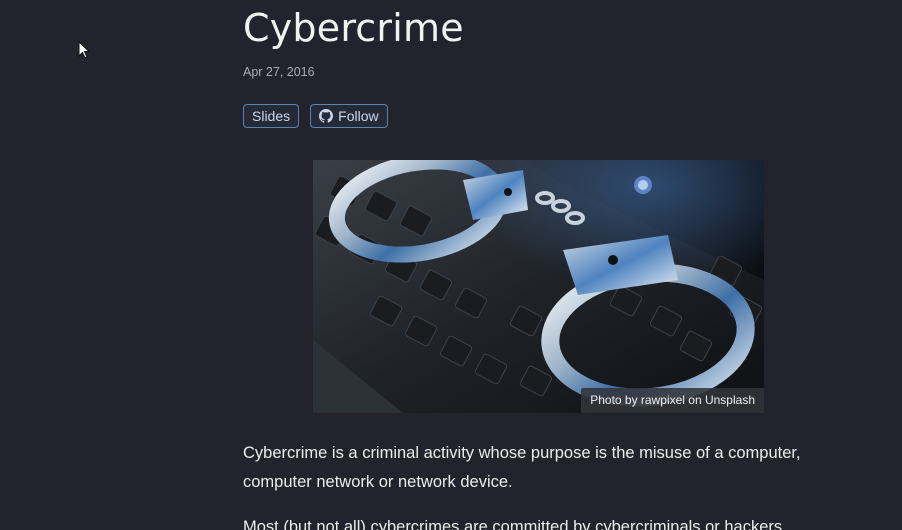 The image size is (902, 530). I want to click on slides-button-label: Slides, so click(271, 116).